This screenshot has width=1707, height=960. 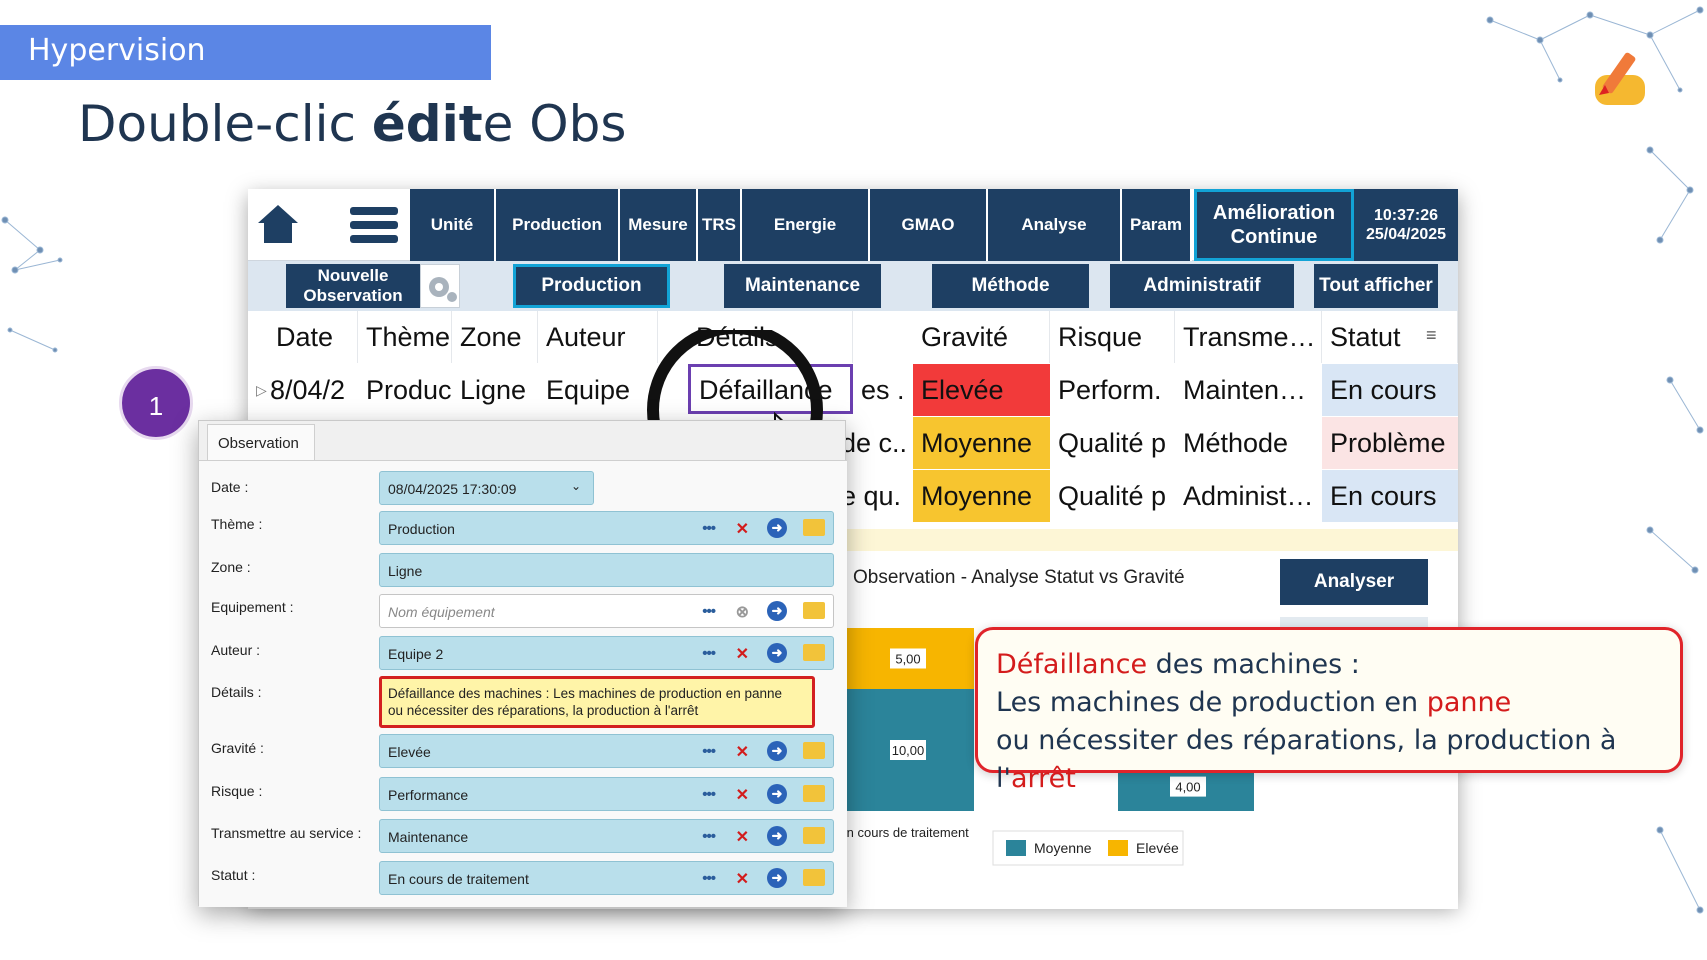 What do you see at coordinates (981, 337) in the screenshot?
I see `col-gravite: Gravité` at bounding box center [981, 337].